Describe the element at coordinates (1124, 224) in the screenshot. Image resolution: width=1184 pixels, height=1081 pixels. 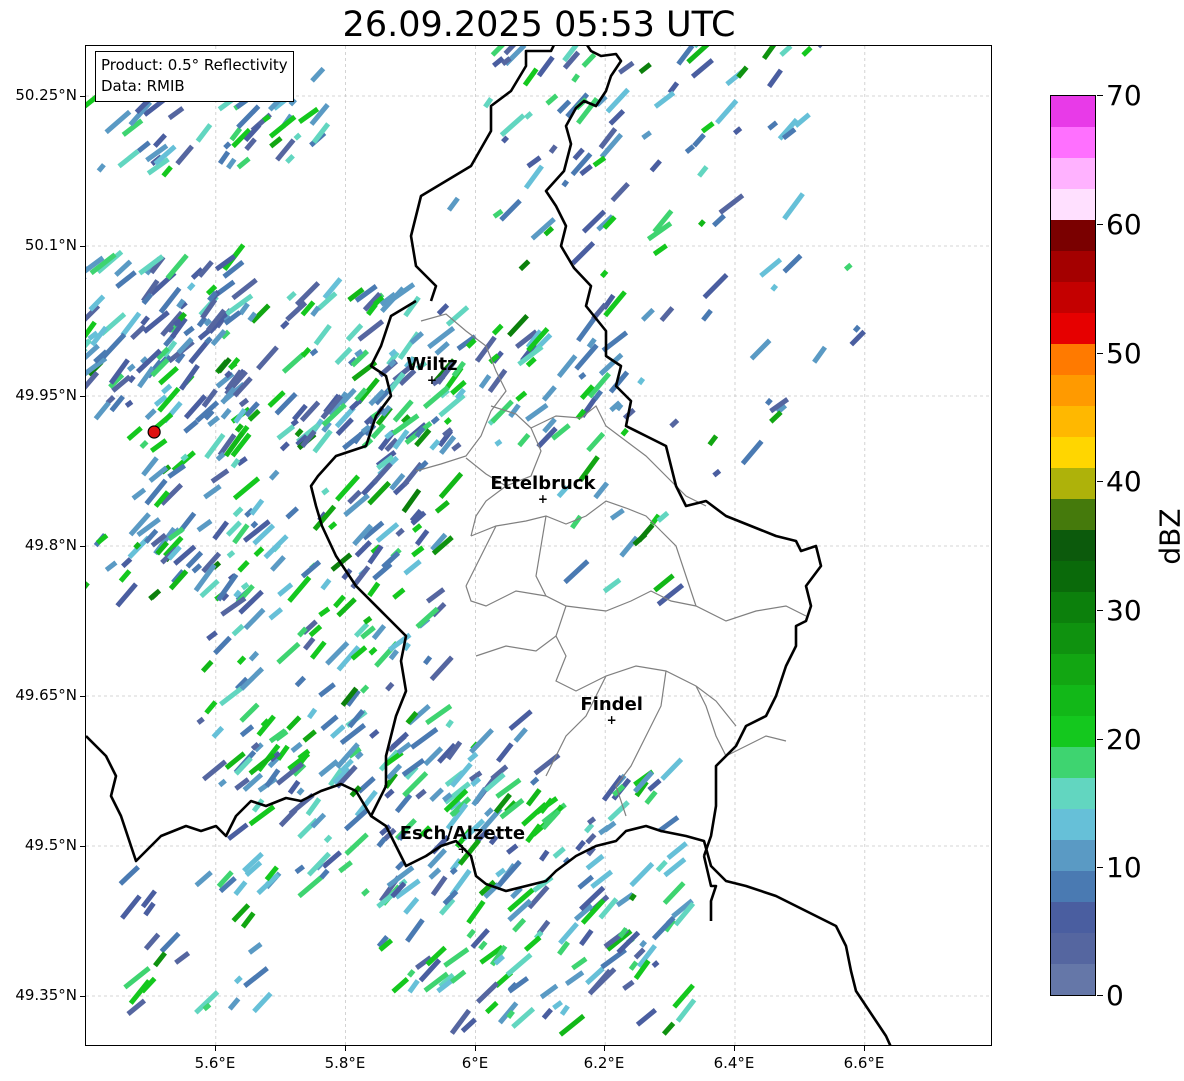
I see `colorbar-tick-label: 60` at that location.